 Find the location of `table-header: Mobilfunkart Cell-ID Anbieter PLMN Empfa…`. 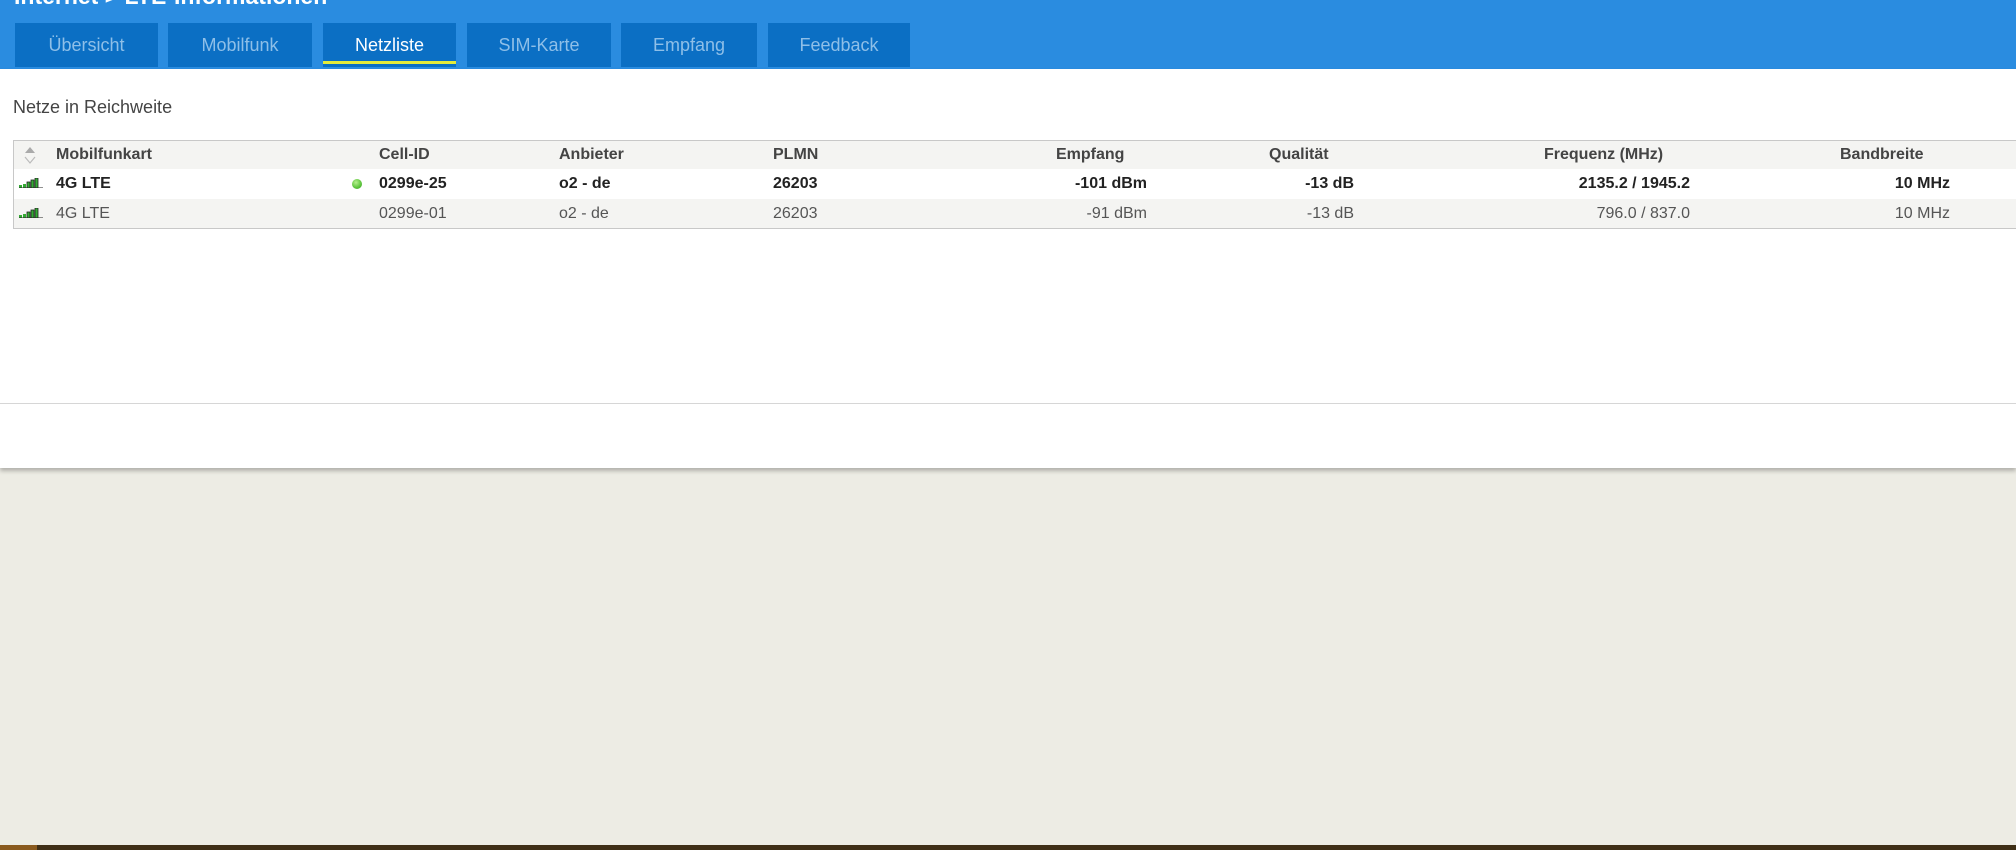

table-header: Mobilfunkart Cell-ID Anbieter PLMN Empfa… is located at coordinates (1015, 155).